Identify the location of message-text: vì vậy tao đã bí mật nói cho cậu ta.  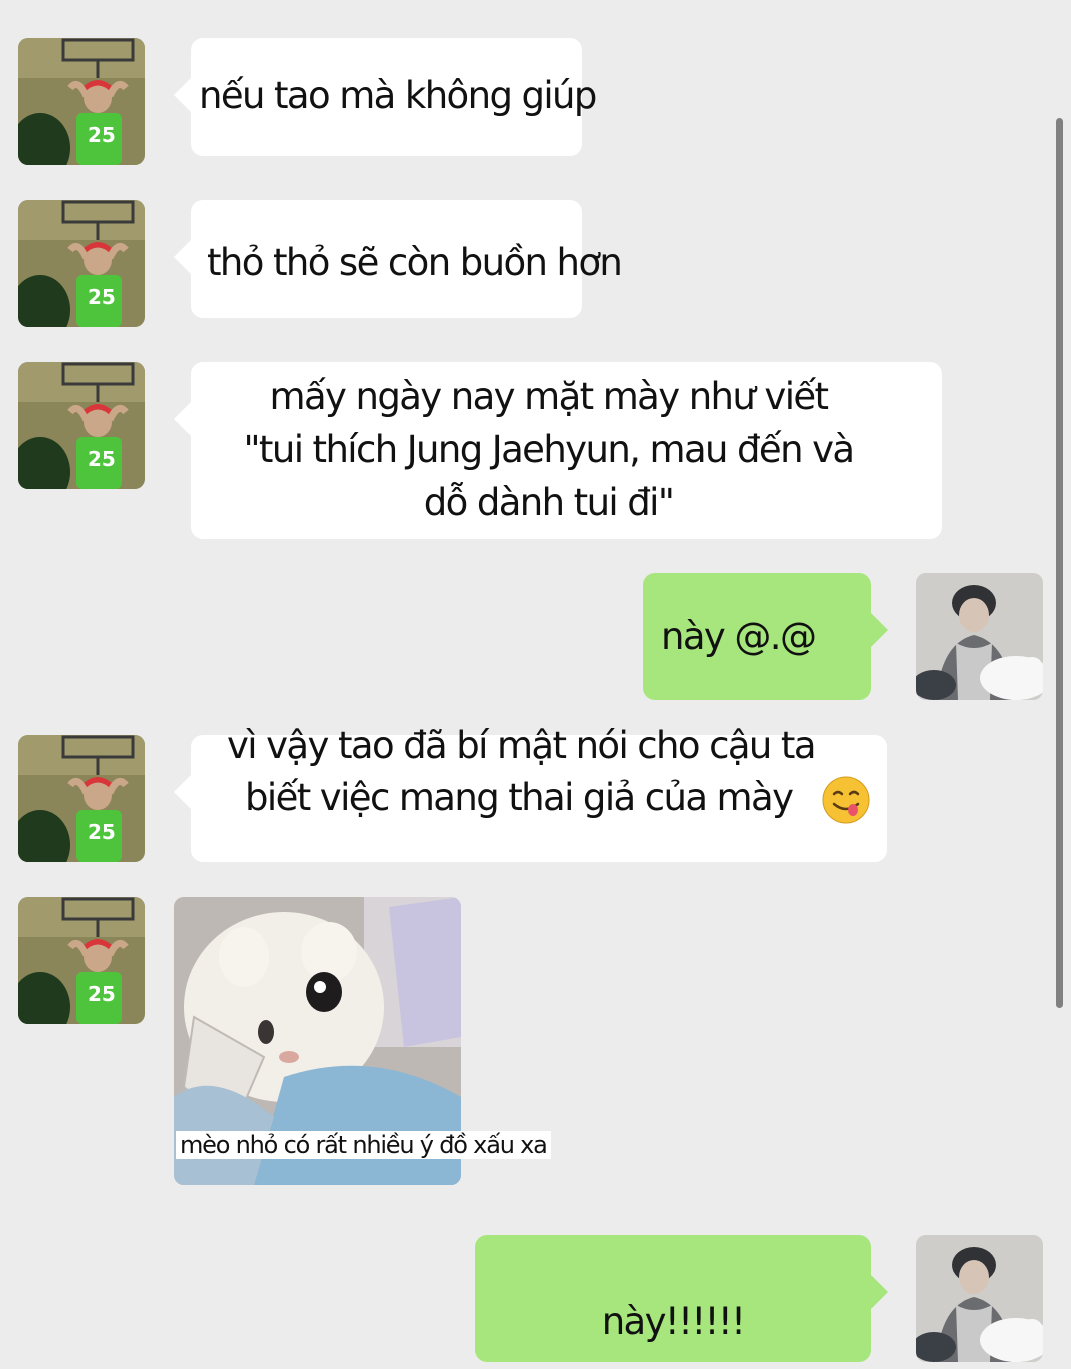
(522, 745).